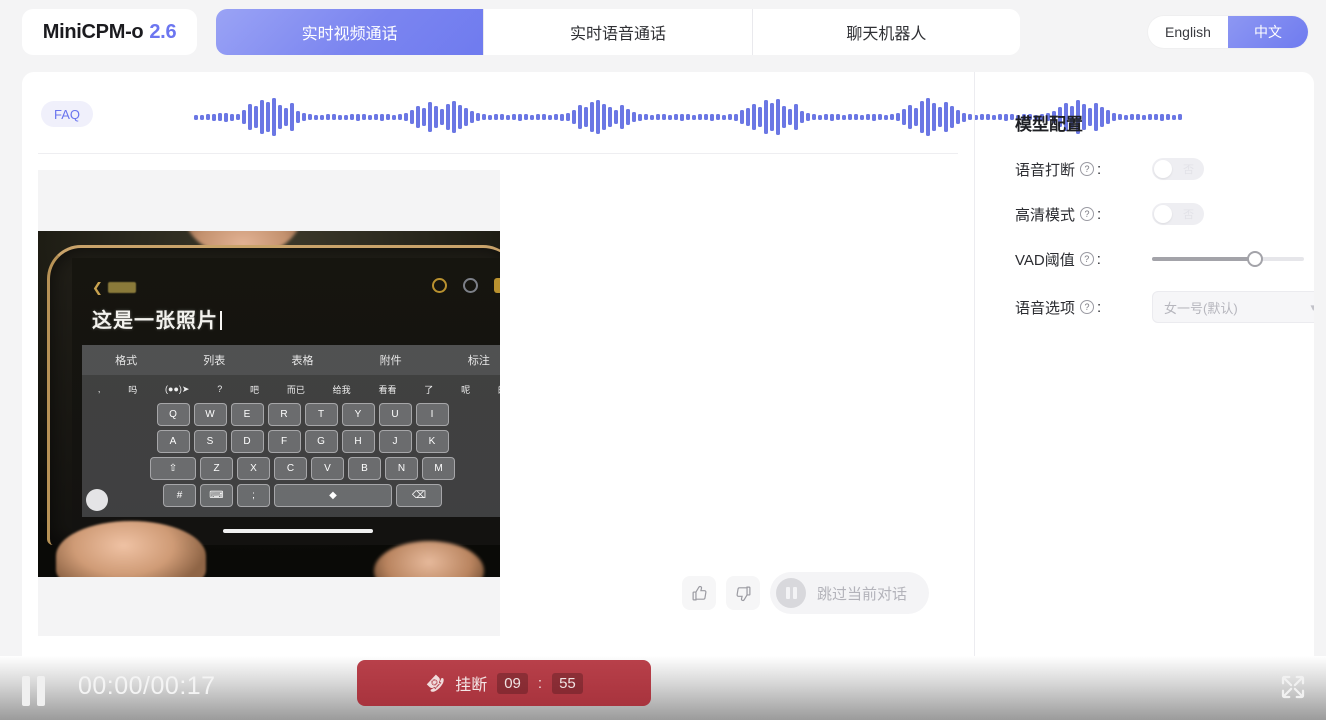  I want to click on vad-threshold-slider, so click(1228, 259).